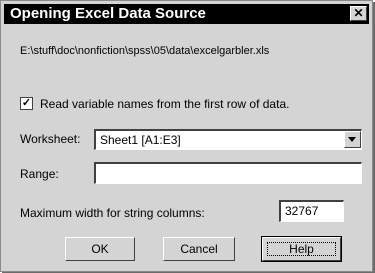 The height and width of the screenshot is (273, 375). Describe the element at coordinates (311, 211) in the screenshot. I see `max-width-input: 32767` at that location.